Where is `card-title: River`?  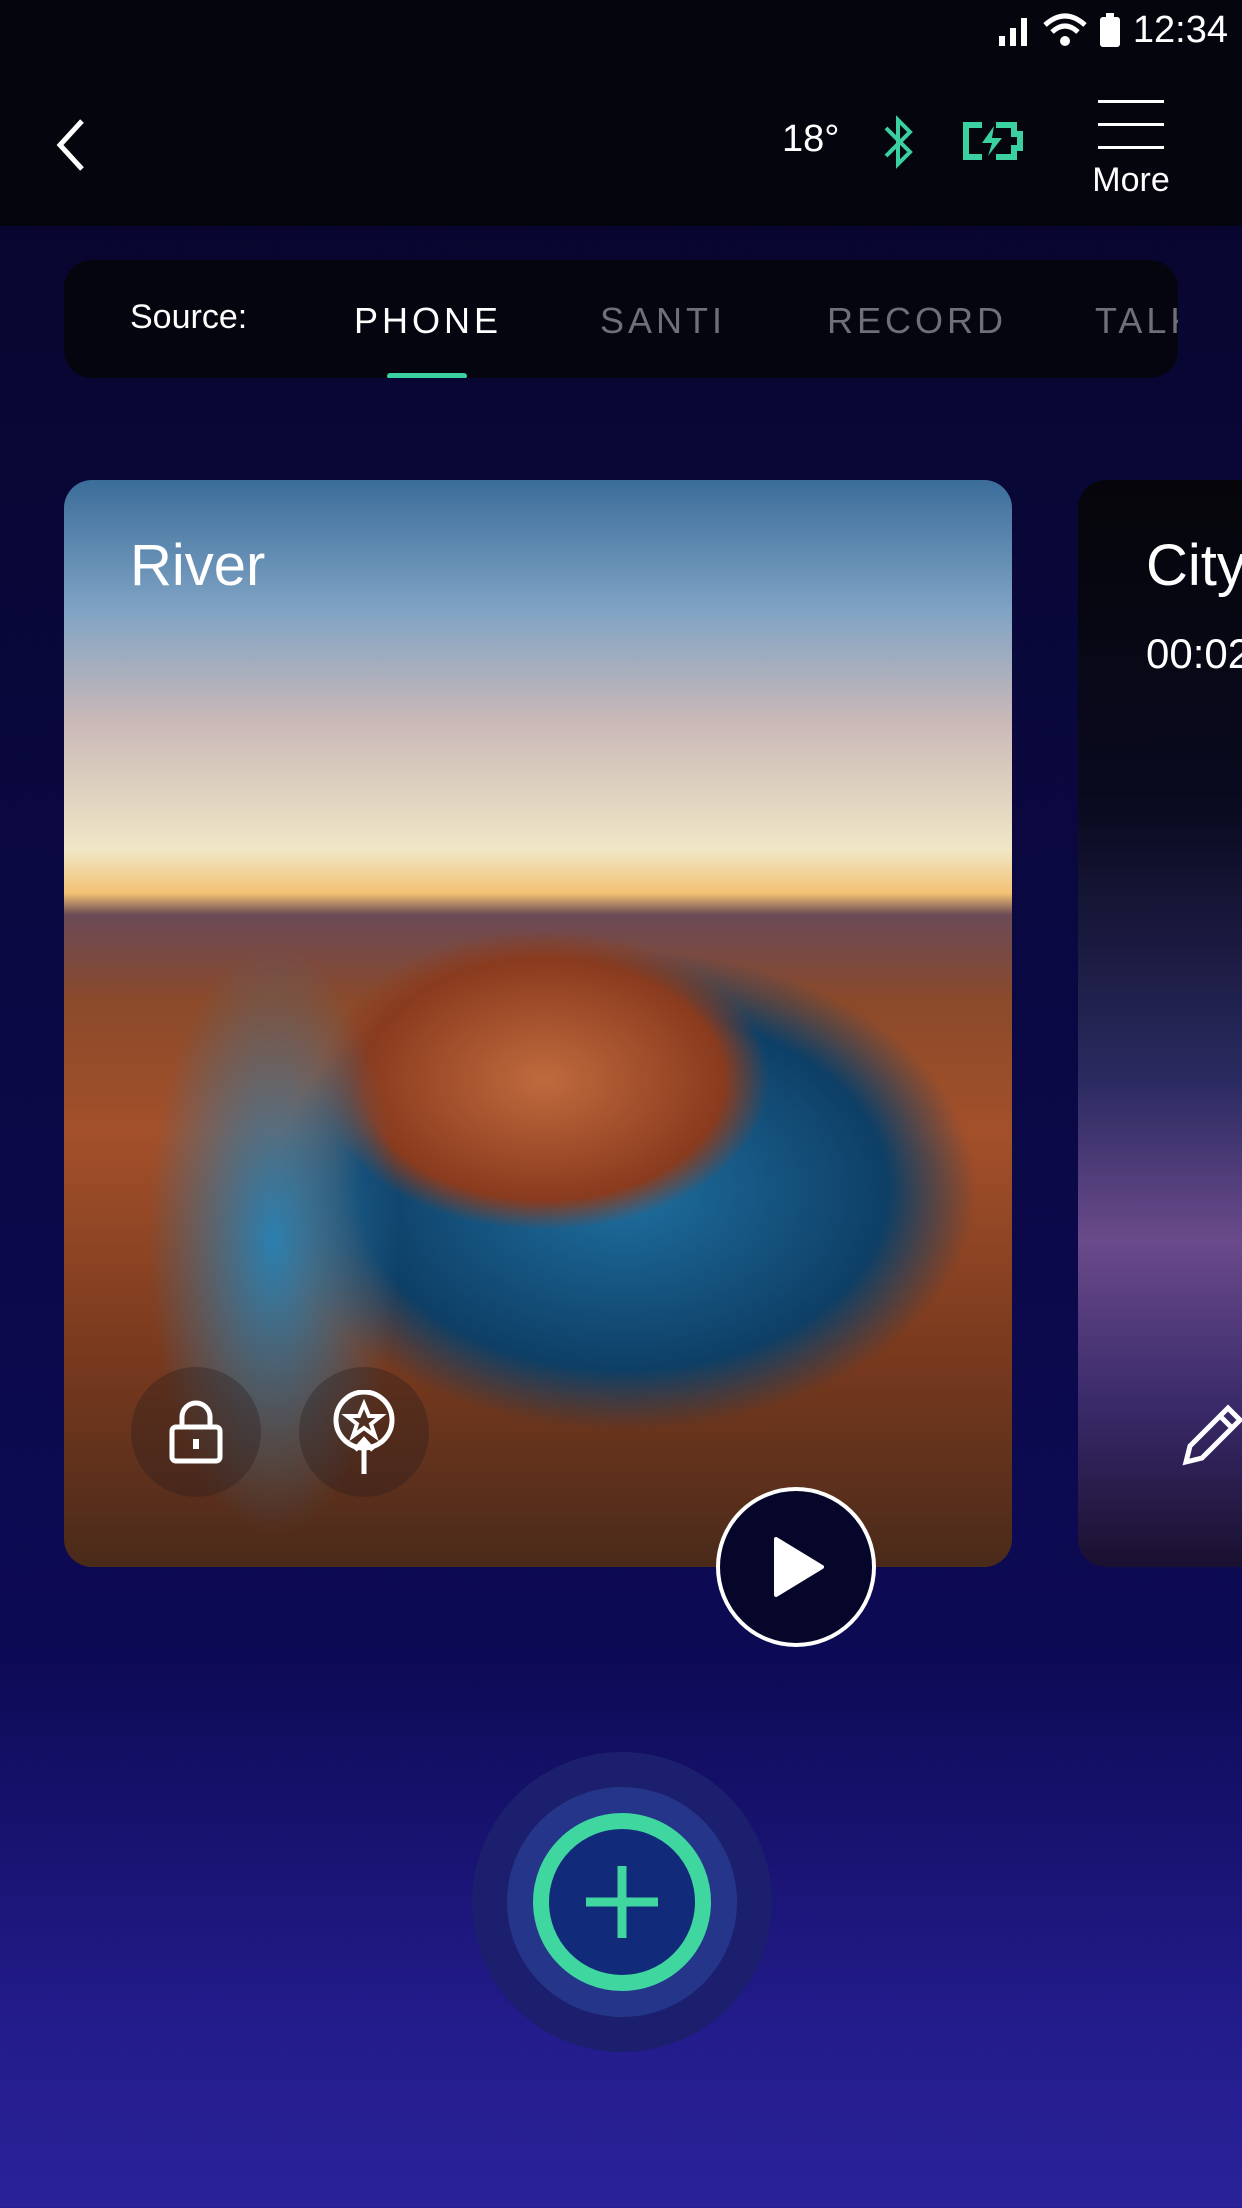 card-title: River is located at coordinates (198, 565).